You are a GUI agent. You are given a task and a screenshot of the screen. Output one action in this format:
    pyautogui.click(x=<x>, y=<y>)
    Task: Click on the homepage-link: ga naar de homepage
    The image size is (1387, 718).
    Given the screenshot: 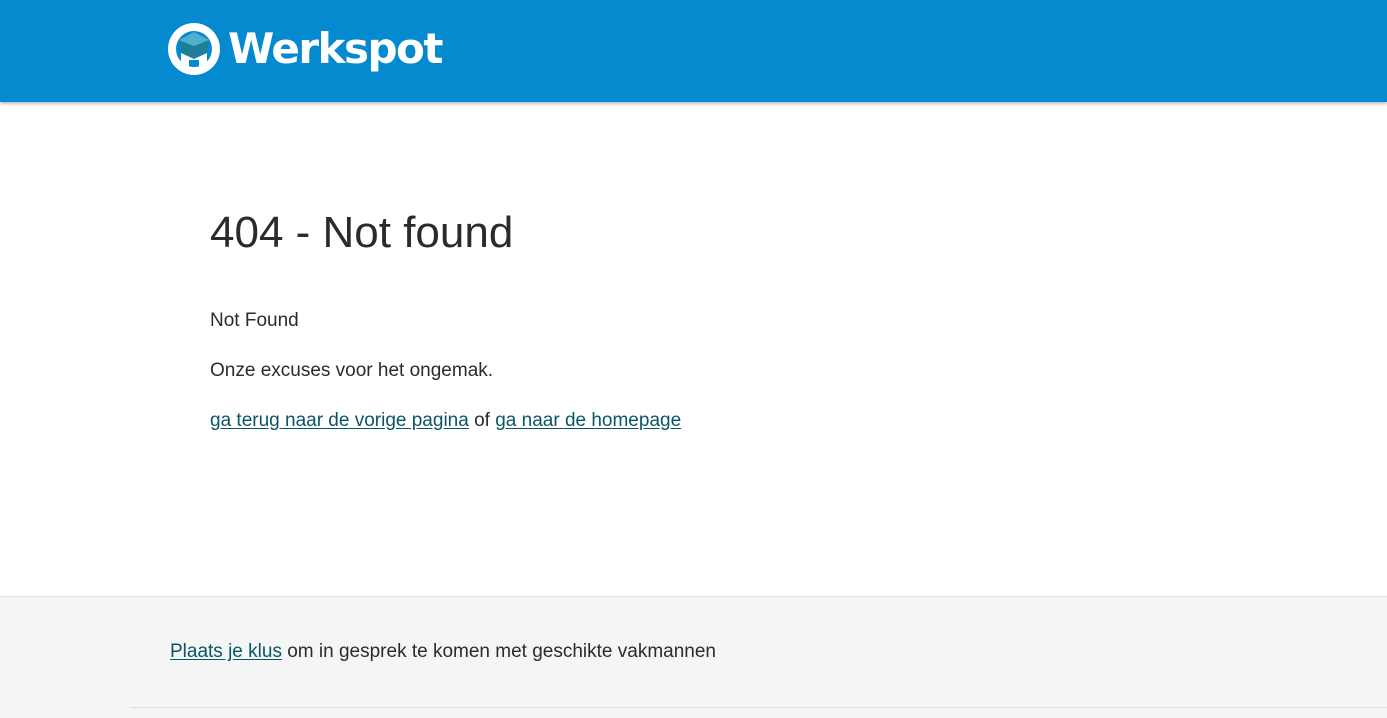 What is the action you would take?
    pyautogui.click(x=588, y=420)
    